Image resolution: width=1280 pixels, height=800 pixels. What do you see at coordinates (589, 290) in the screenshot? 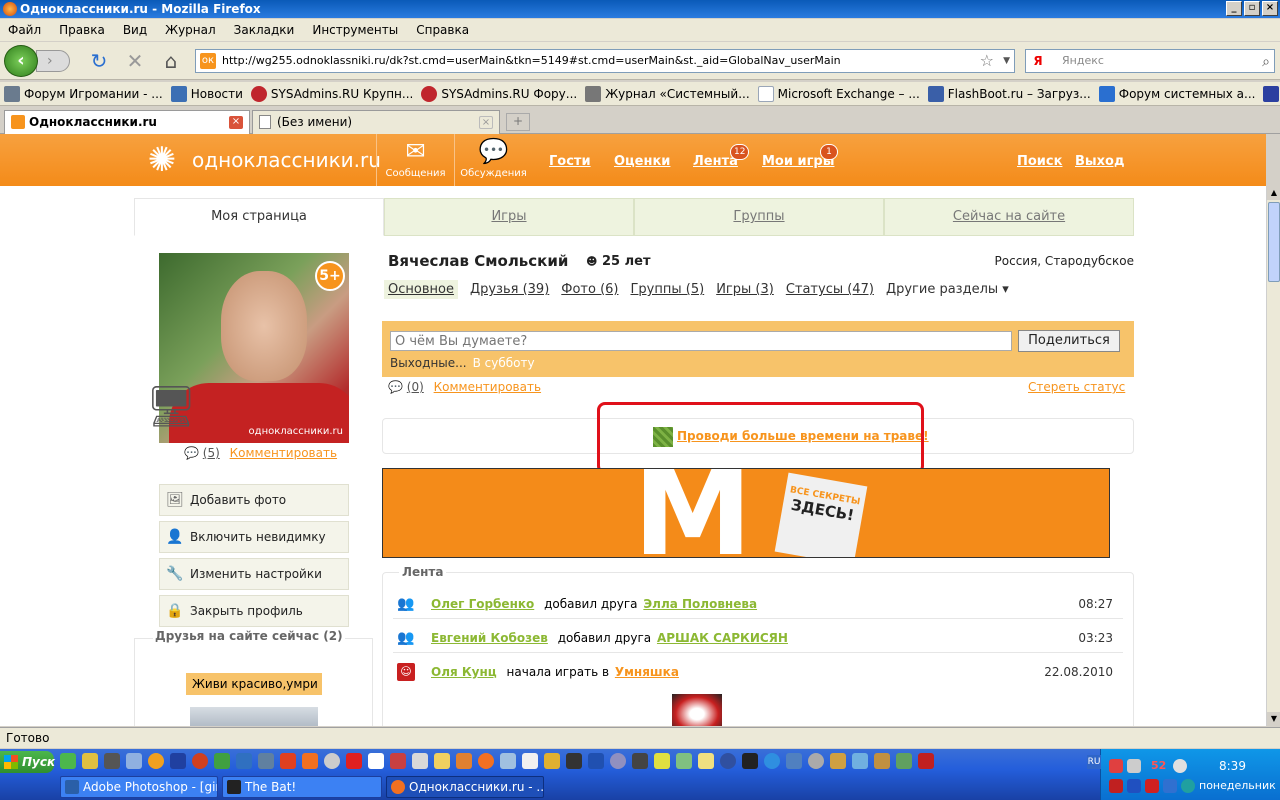
I see `subnav-photos: Фото (6)` at bounding box center [589, 290].